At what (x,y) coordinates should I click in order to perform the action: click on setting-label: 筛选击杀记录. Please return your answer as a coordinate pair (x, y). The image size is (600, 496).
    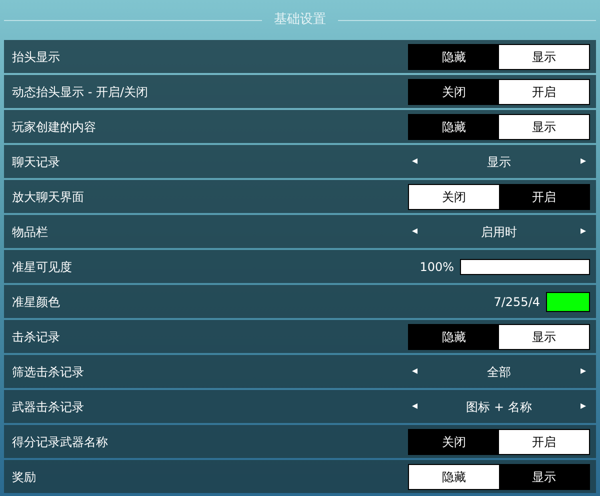
    Looking at the image, I should click on (48, 372).